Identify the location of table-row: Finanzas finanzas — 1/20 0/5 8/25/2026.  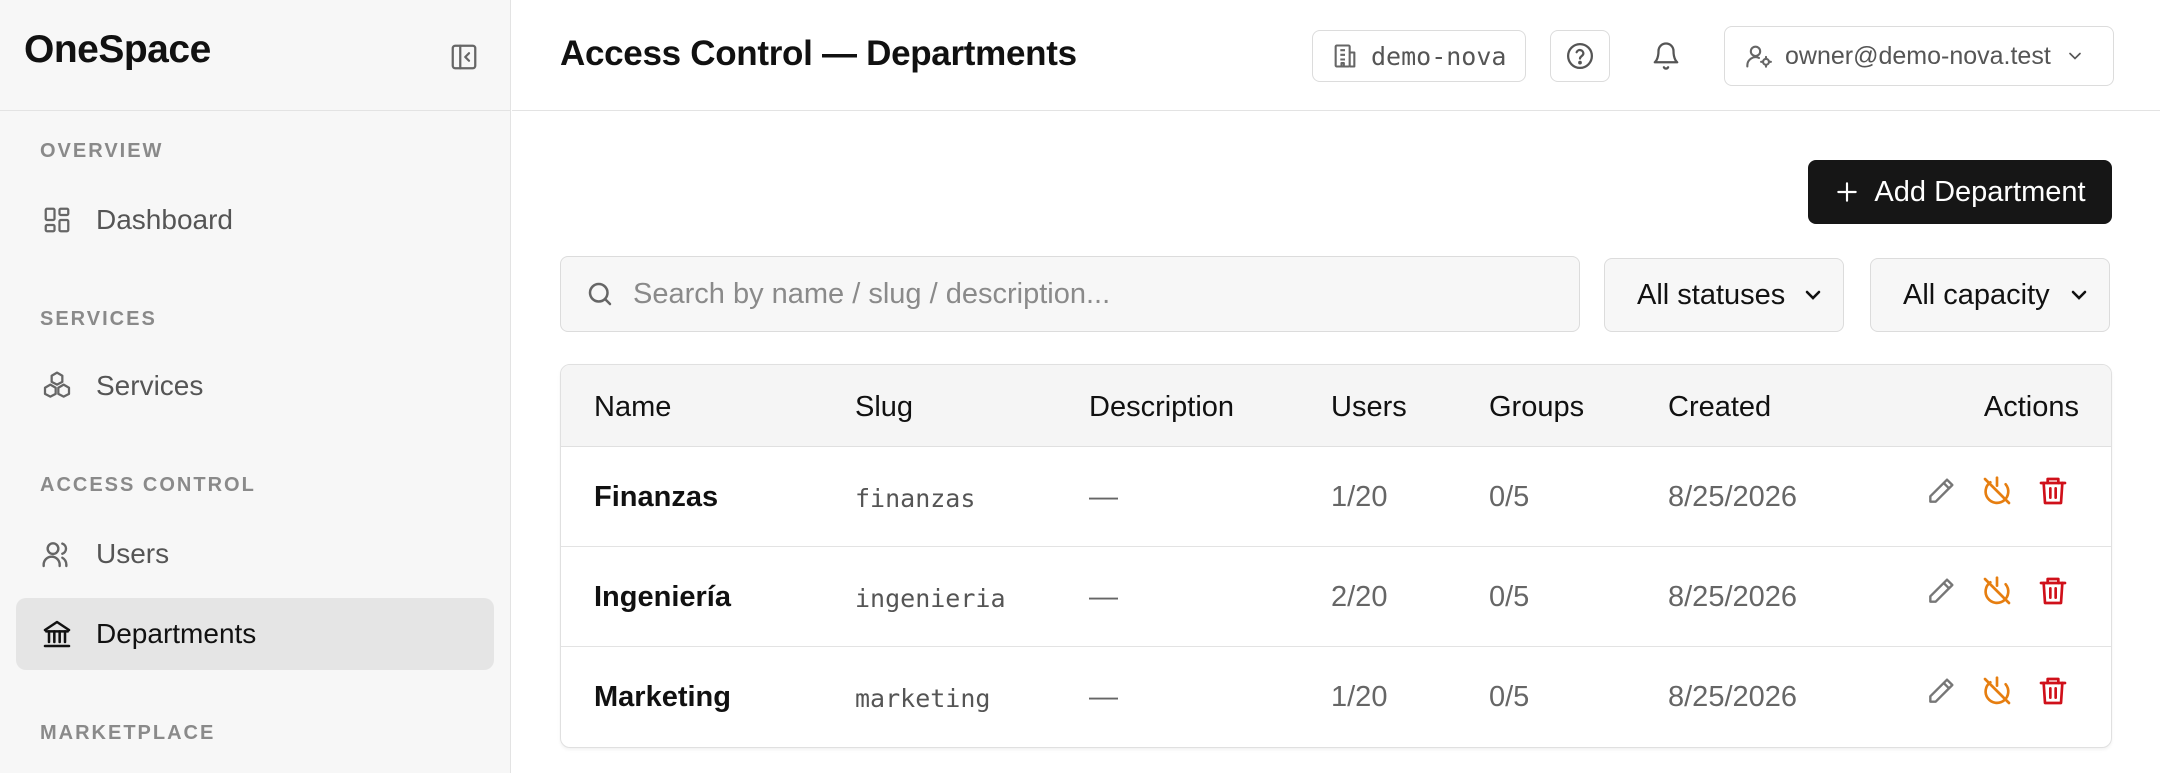
(1336, 497).